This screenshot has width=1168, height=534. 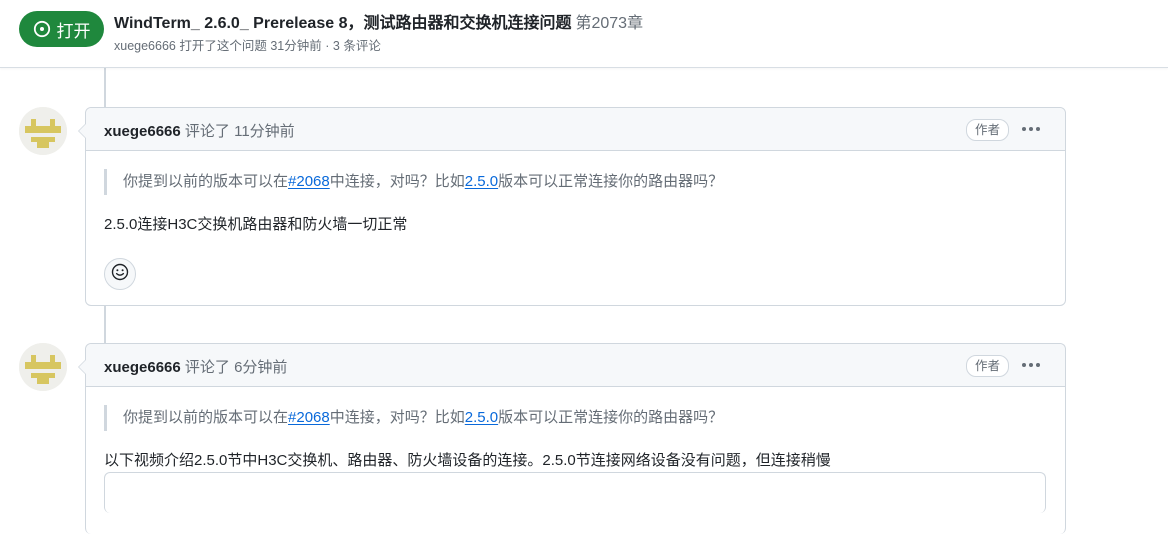 I want to click on issue-state-label: 打开, so click(x=73, y=31).